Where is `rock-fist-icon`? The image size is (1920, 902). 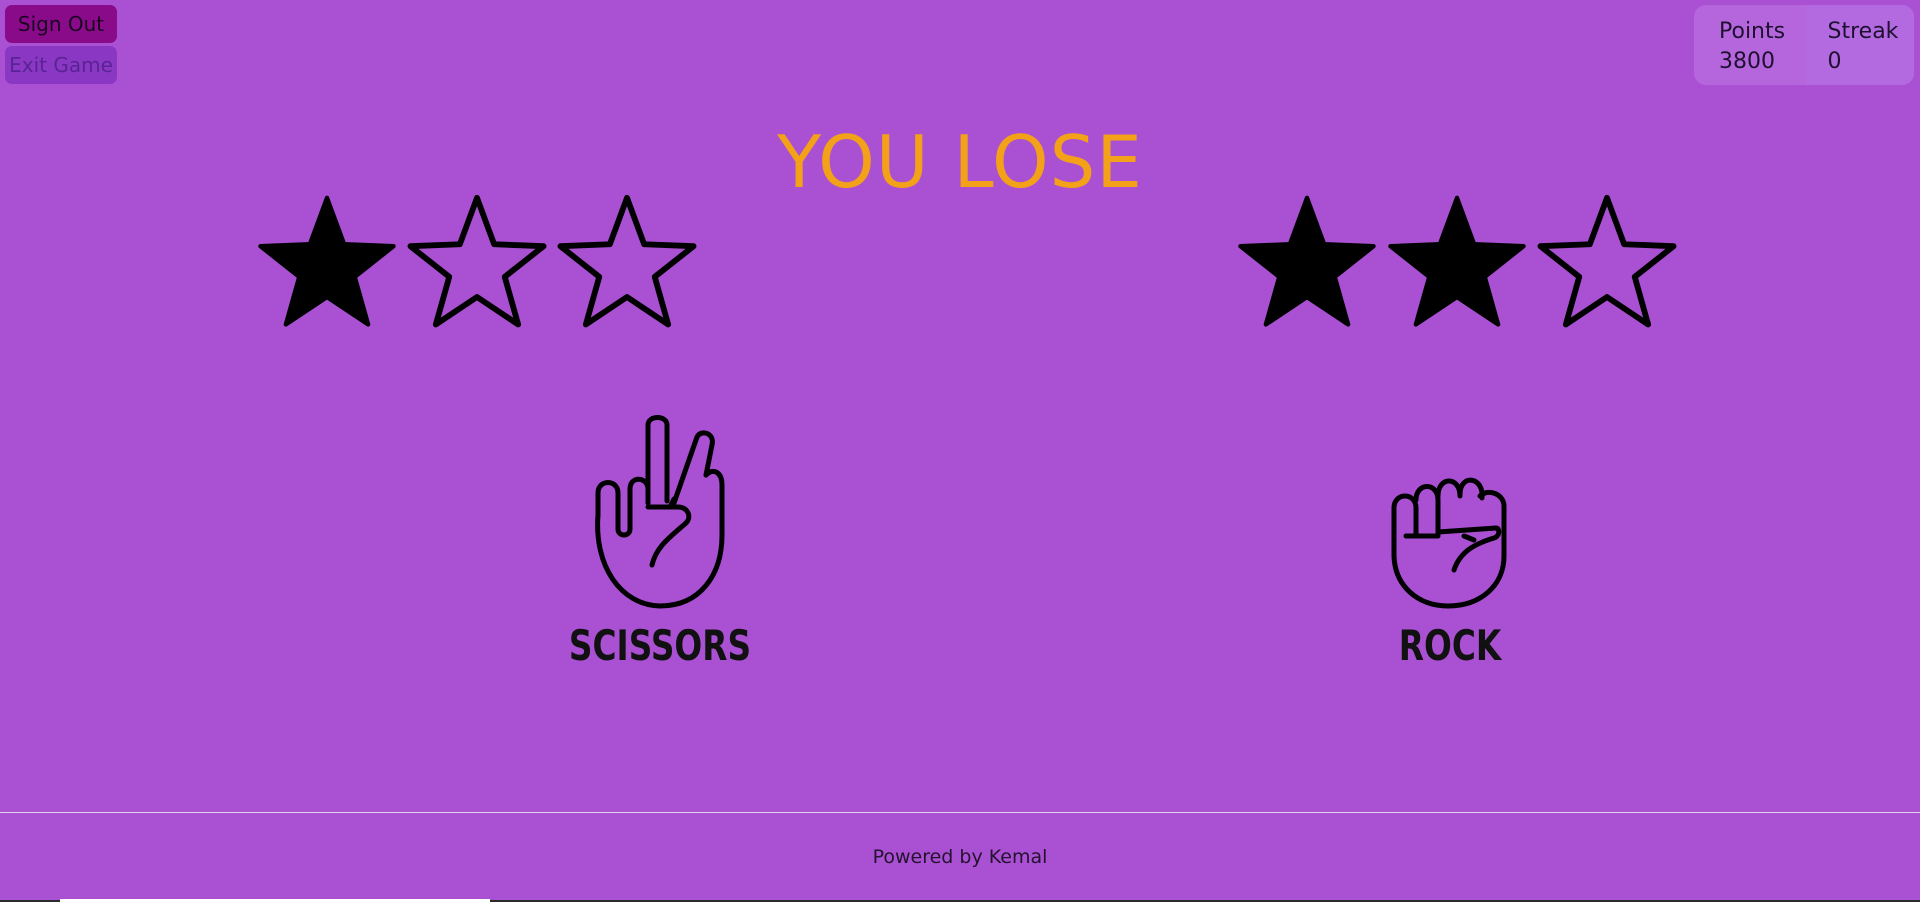 rock-fist-icon is located at coordinates (1449, 543).